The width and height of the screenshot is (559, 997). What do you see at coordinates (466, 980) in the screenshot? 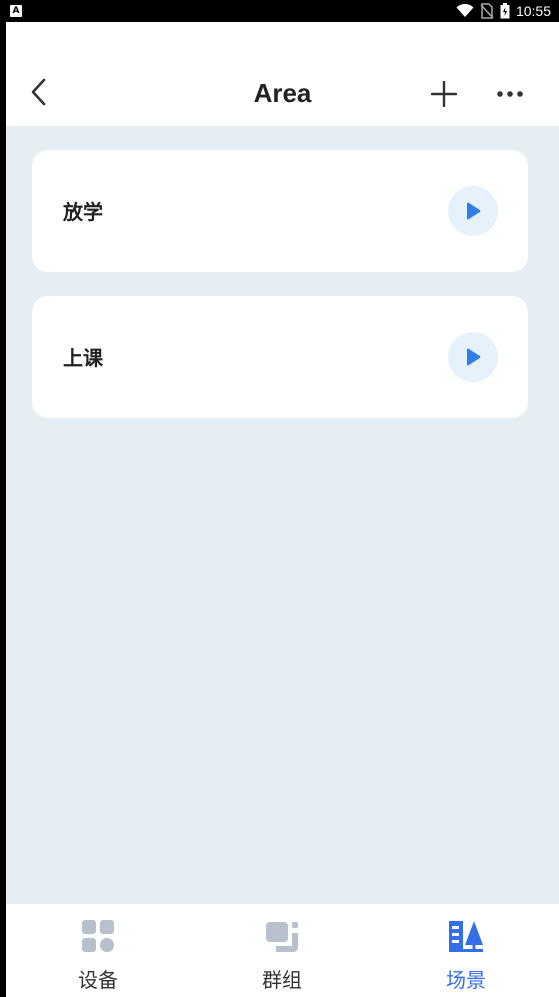
I see `tab-label: 场景` at bounding box center [466, 980].